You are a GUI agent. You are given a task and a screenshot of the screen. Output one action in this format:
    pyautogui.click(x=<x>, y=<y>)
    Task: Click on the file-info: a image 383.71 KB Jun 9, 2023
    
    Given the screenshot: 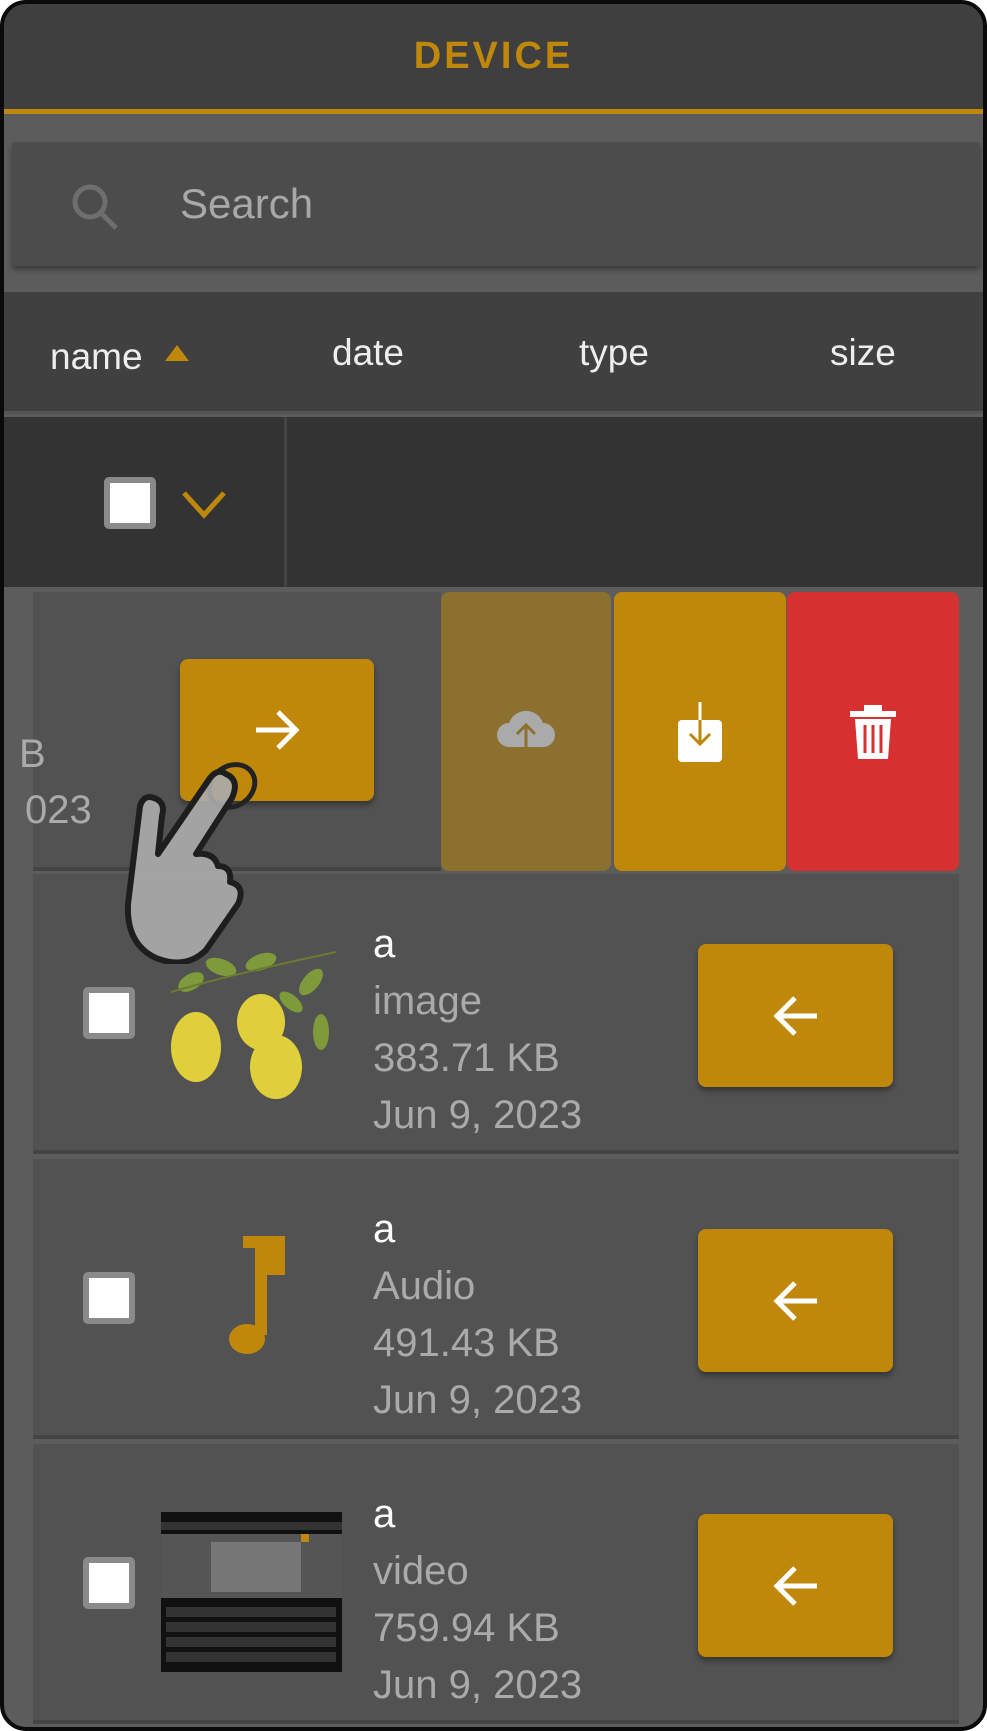 What is the action you would take?
    pyautogui.click(x=477, y=1030)
    